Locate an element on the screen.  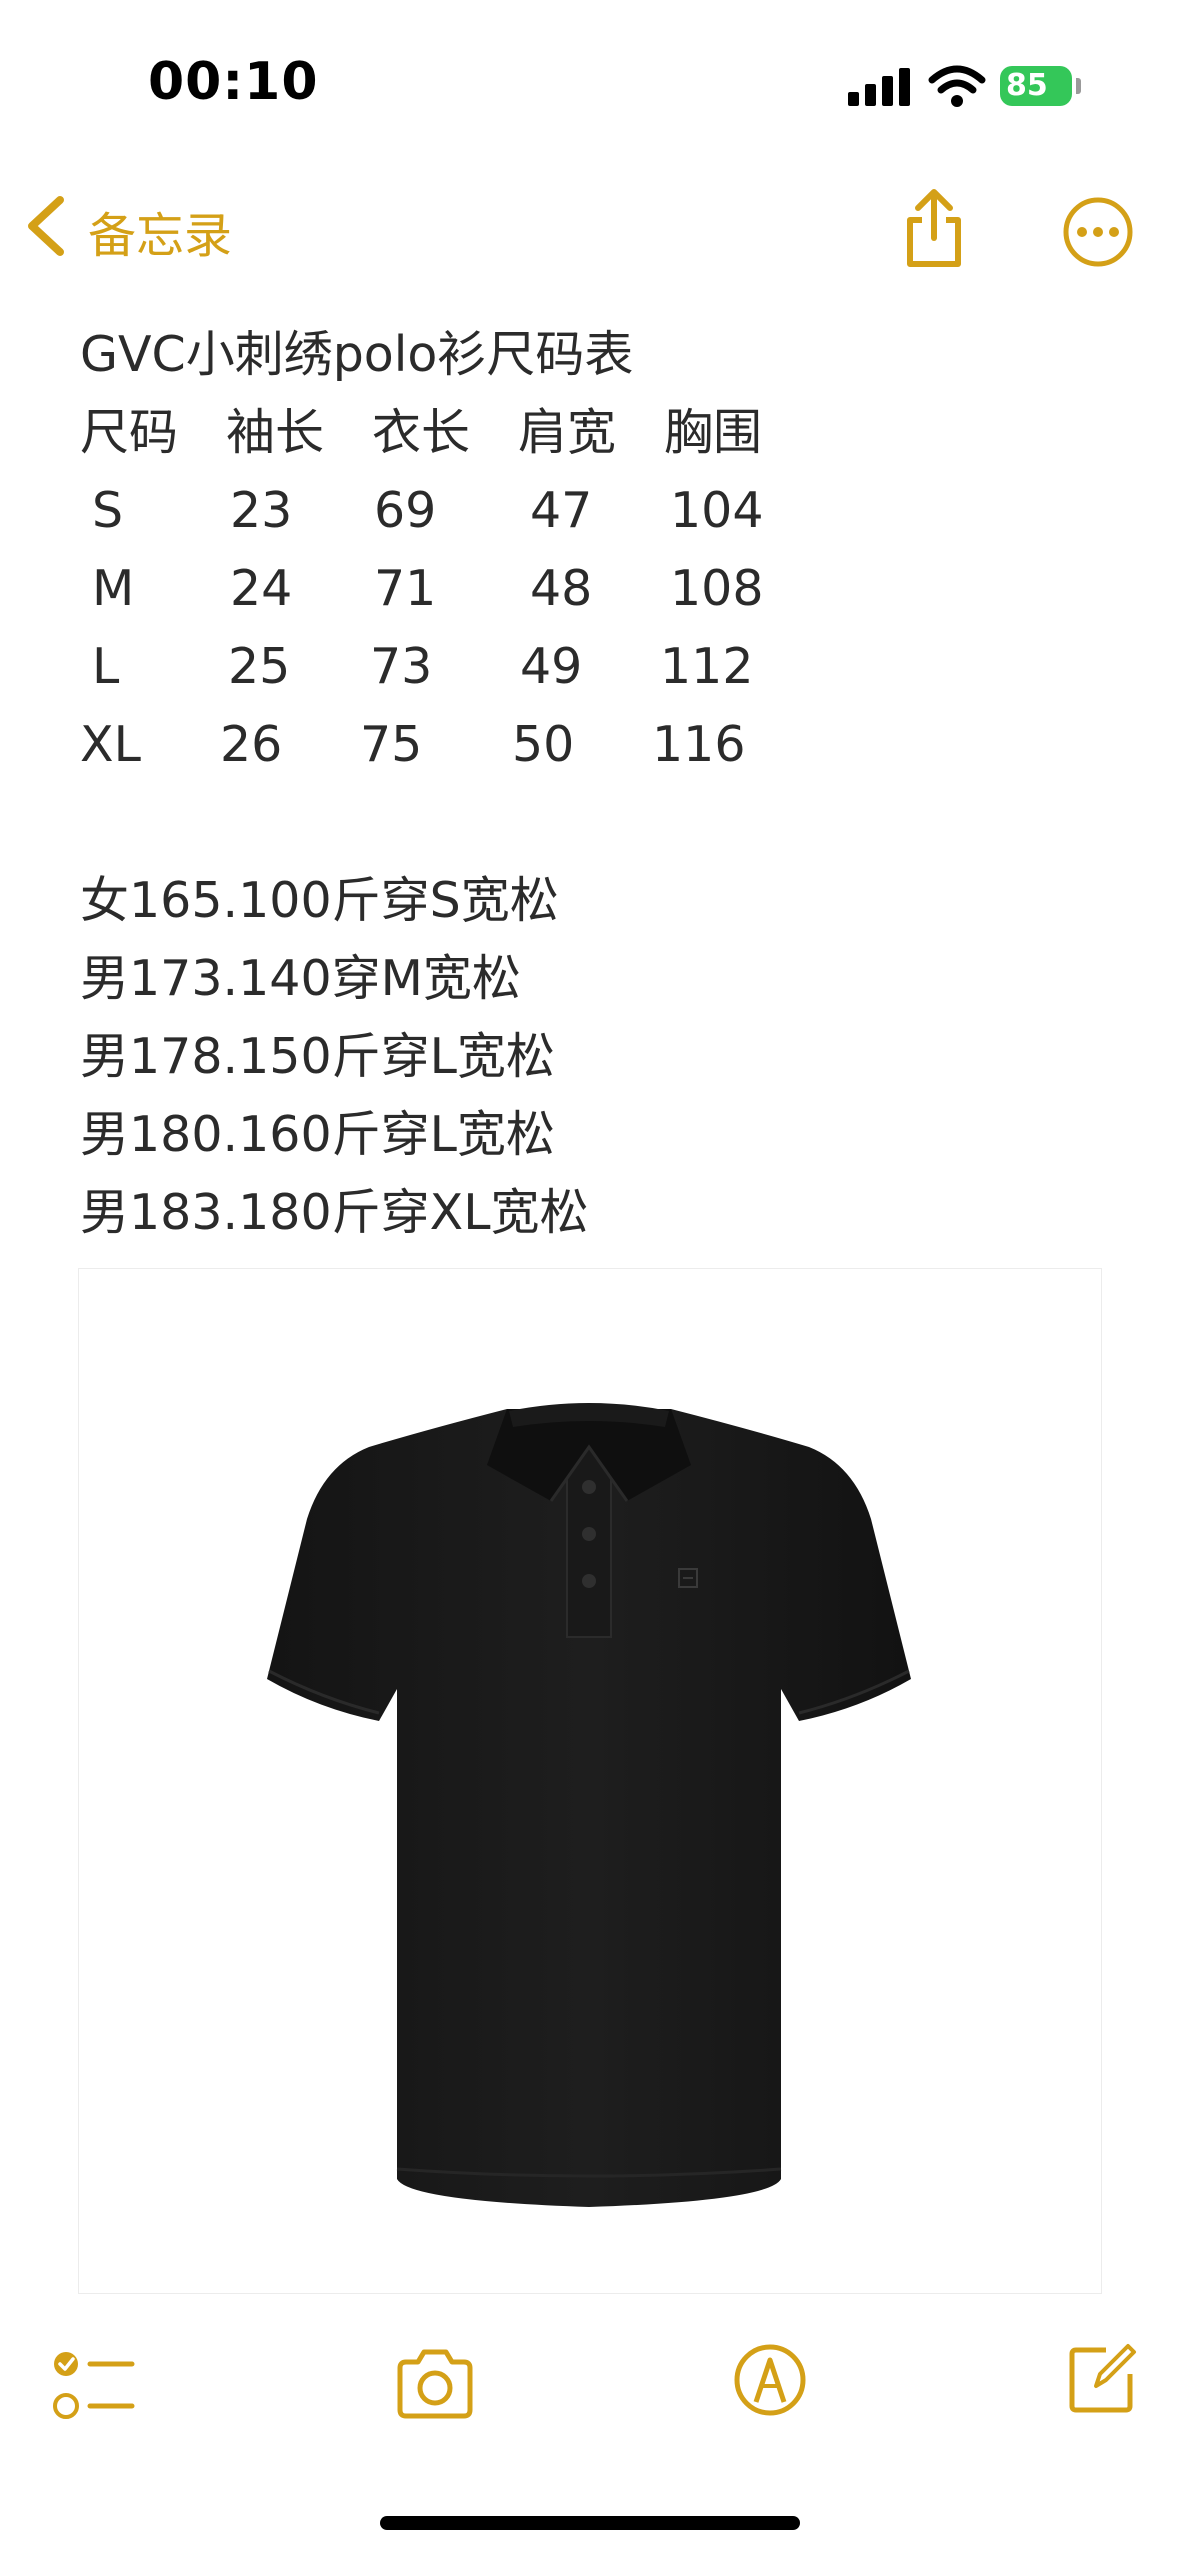
recommendation-line: 男178.150斤穿L宽松 is located at coordinates (317, 1056).